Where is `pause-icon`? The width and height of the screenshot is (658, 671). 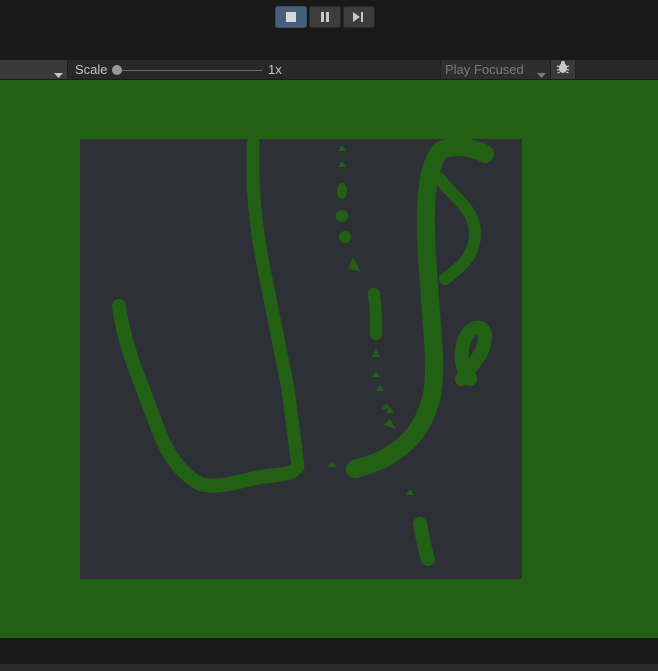 pause-icon is located at coordinates (325, 17).